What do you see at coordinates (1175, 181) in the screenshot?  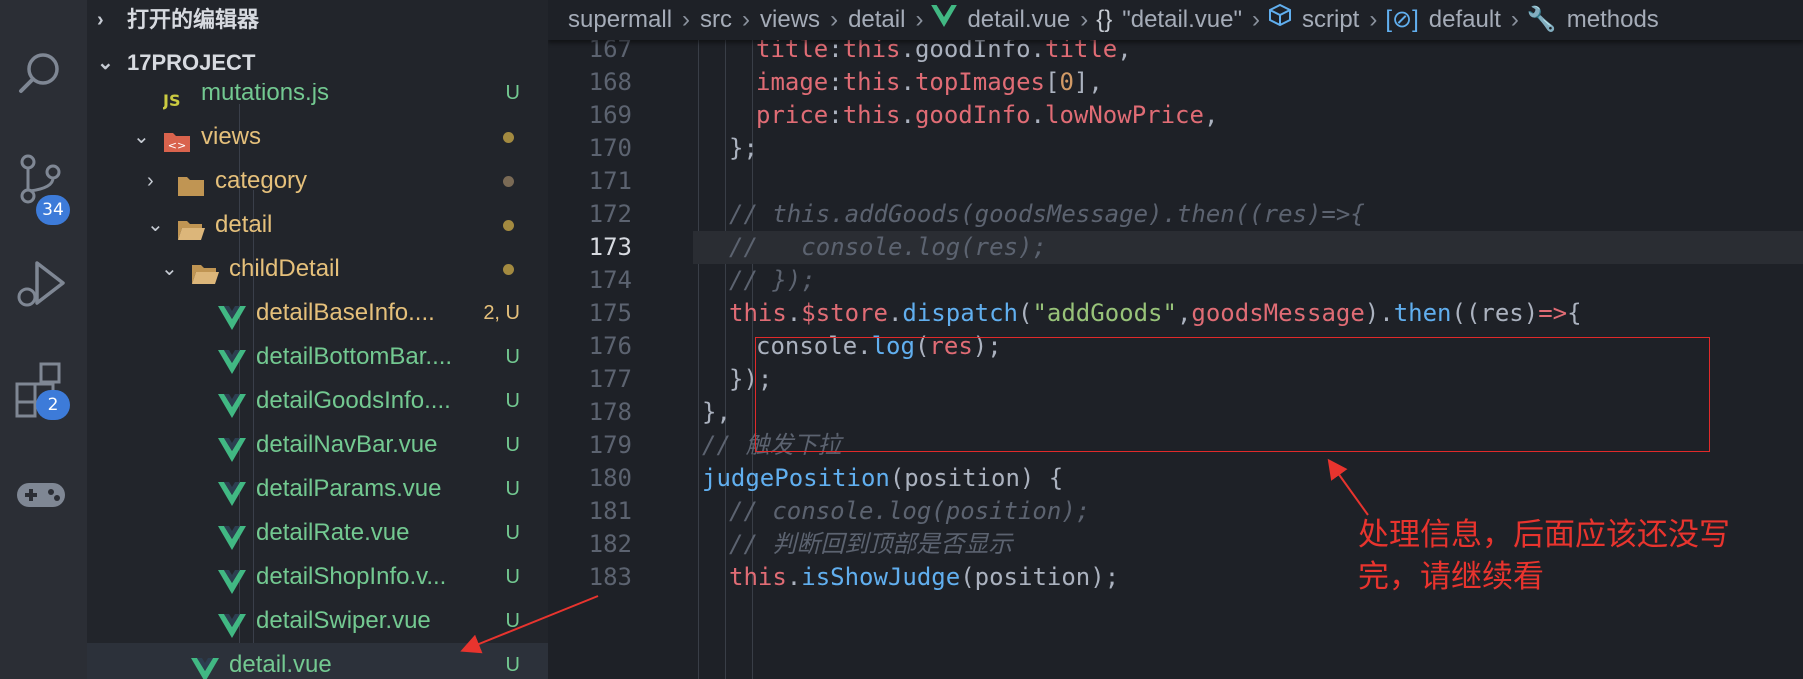 I see `code-line: 171` at bounding box center [1175, 181].